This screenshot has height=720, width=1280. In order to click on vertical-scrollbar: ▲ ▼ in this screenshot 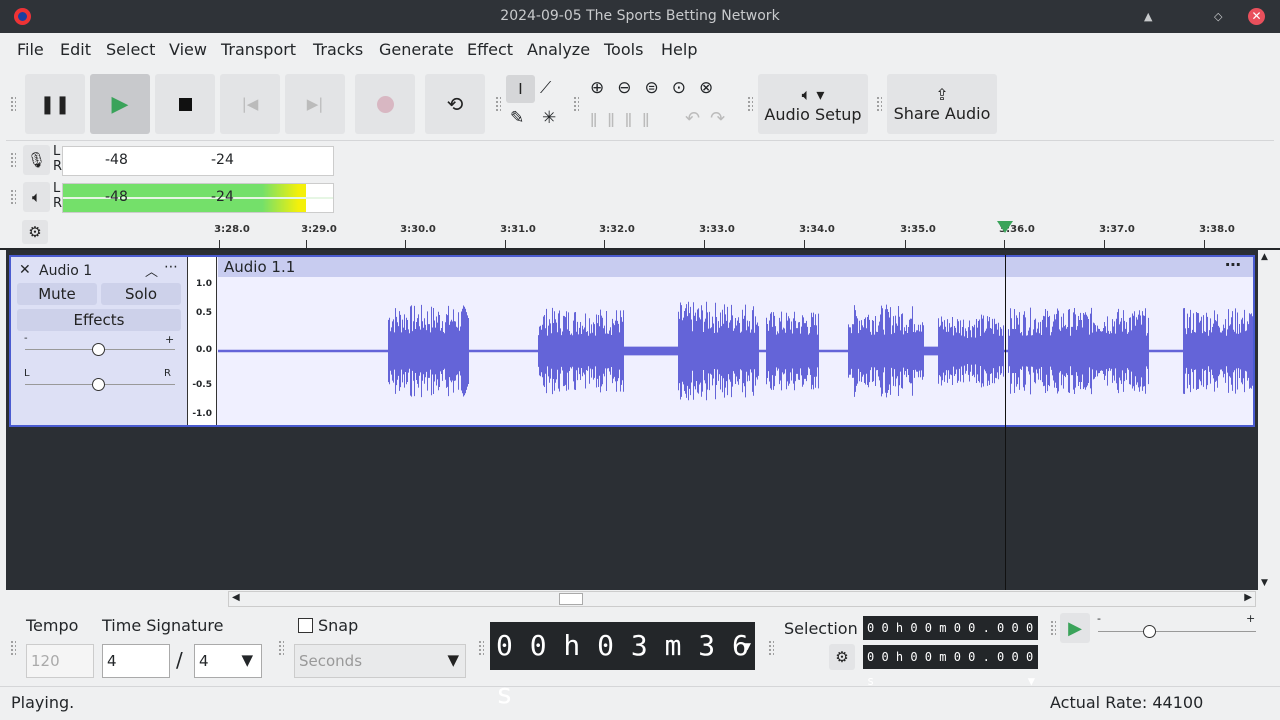, I will do `click(1266, 420)`.